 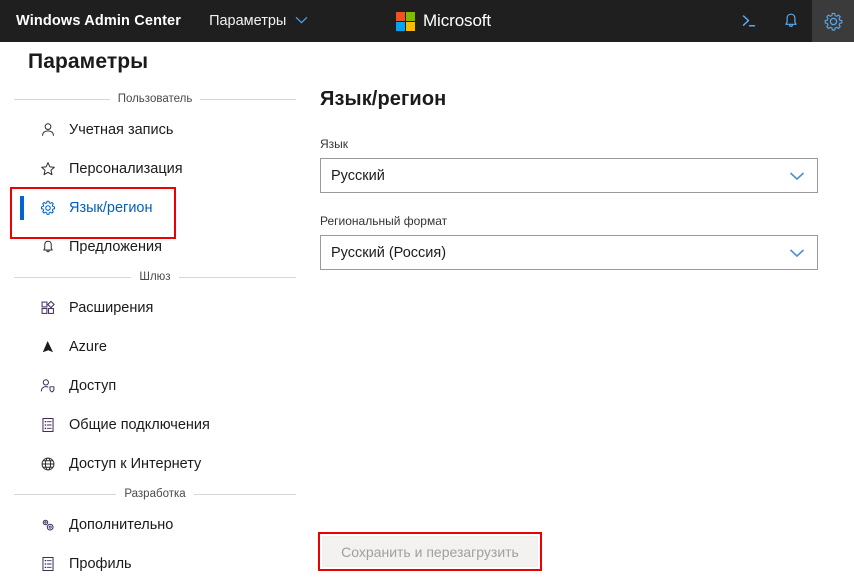 I want to click on field-language: Язык Русский, so click(x=587, y=165).